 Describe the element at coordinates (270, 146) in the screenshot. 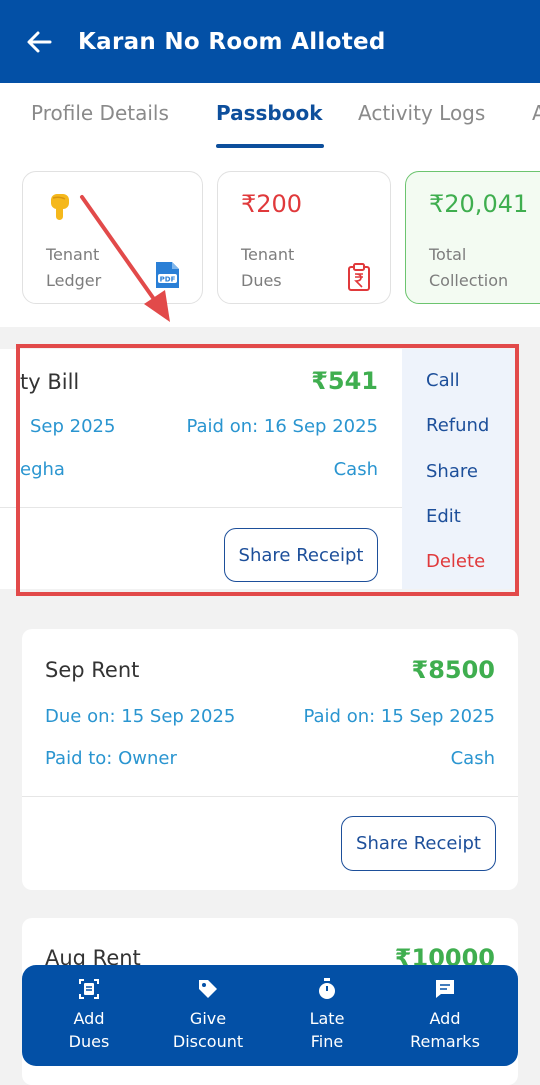

I see `active-tab-indicator` at that location.